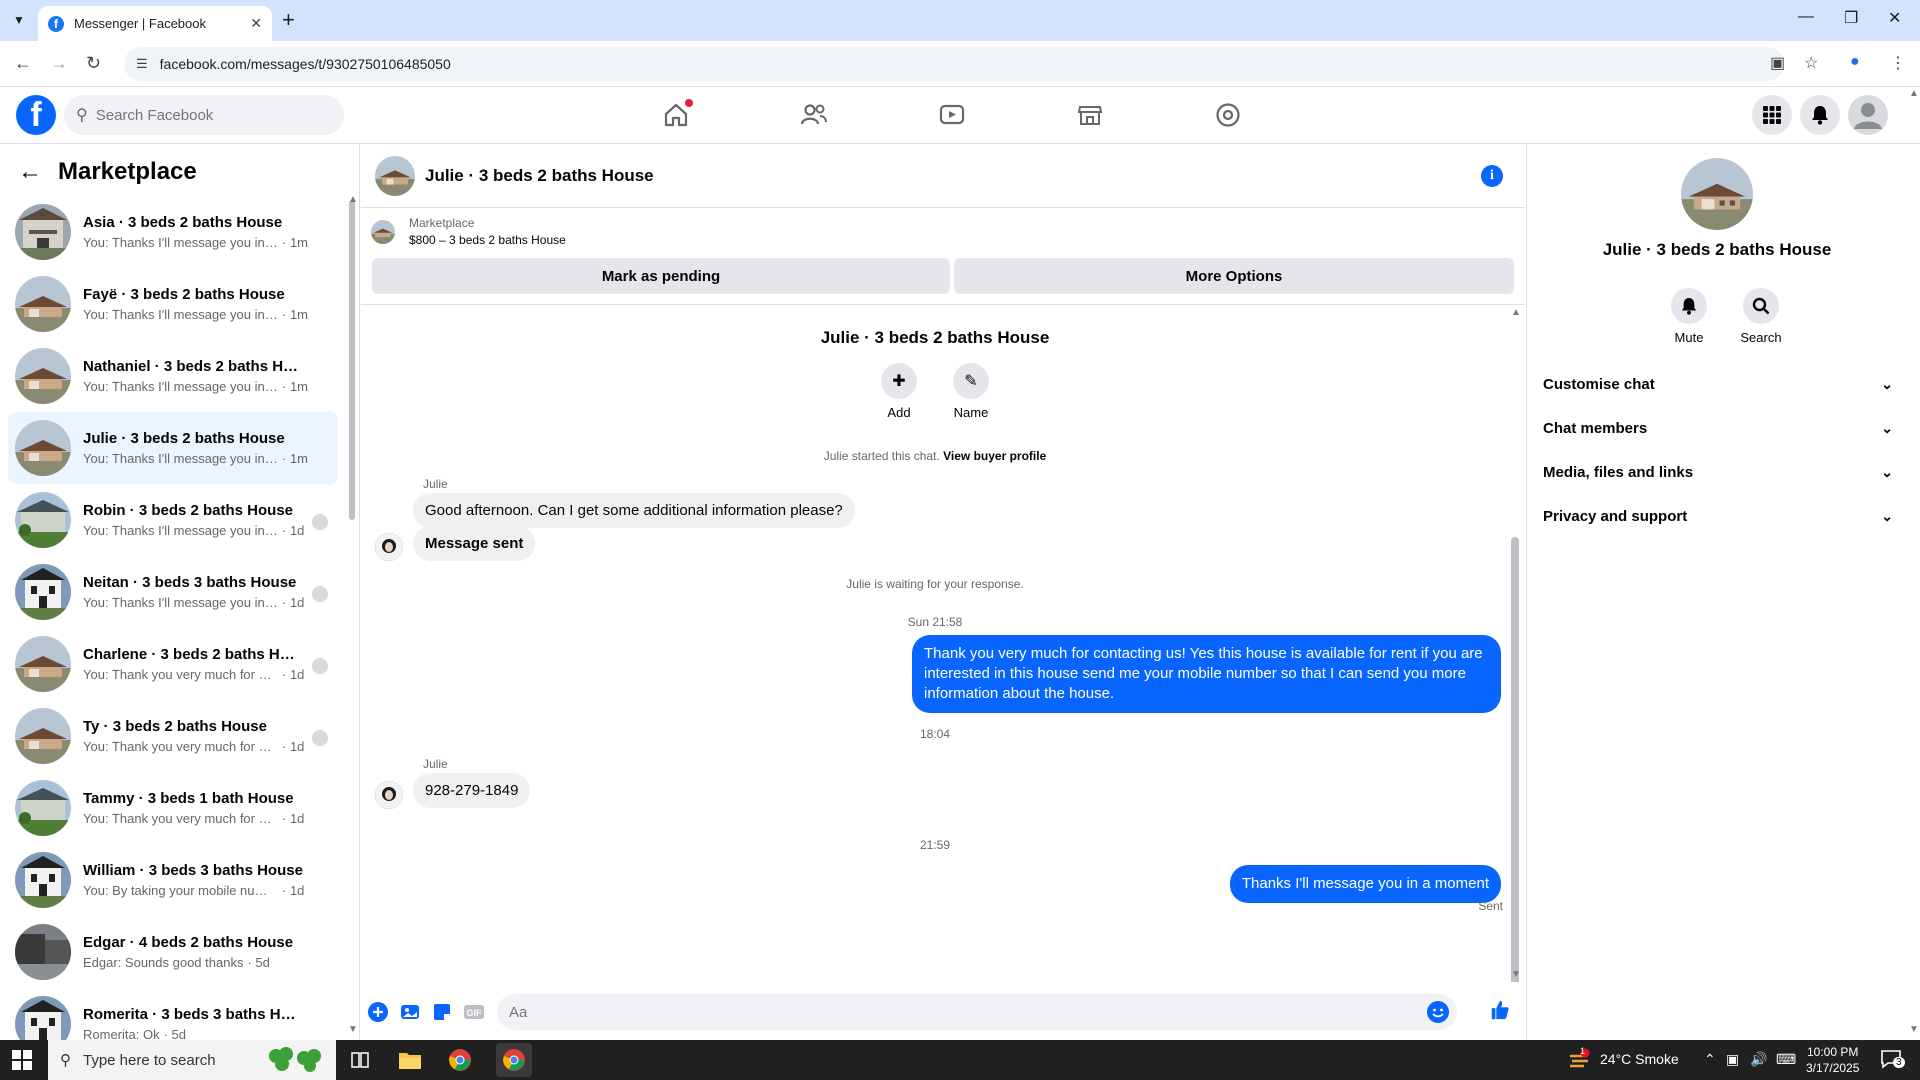 The height and width of the screenshot is (1080, 1920). What do you see at coordinates (1718, 516) in the screenshot?
I see `privacy-support-section: Privacy and support ⌄` at bounding box center [1718, 516].